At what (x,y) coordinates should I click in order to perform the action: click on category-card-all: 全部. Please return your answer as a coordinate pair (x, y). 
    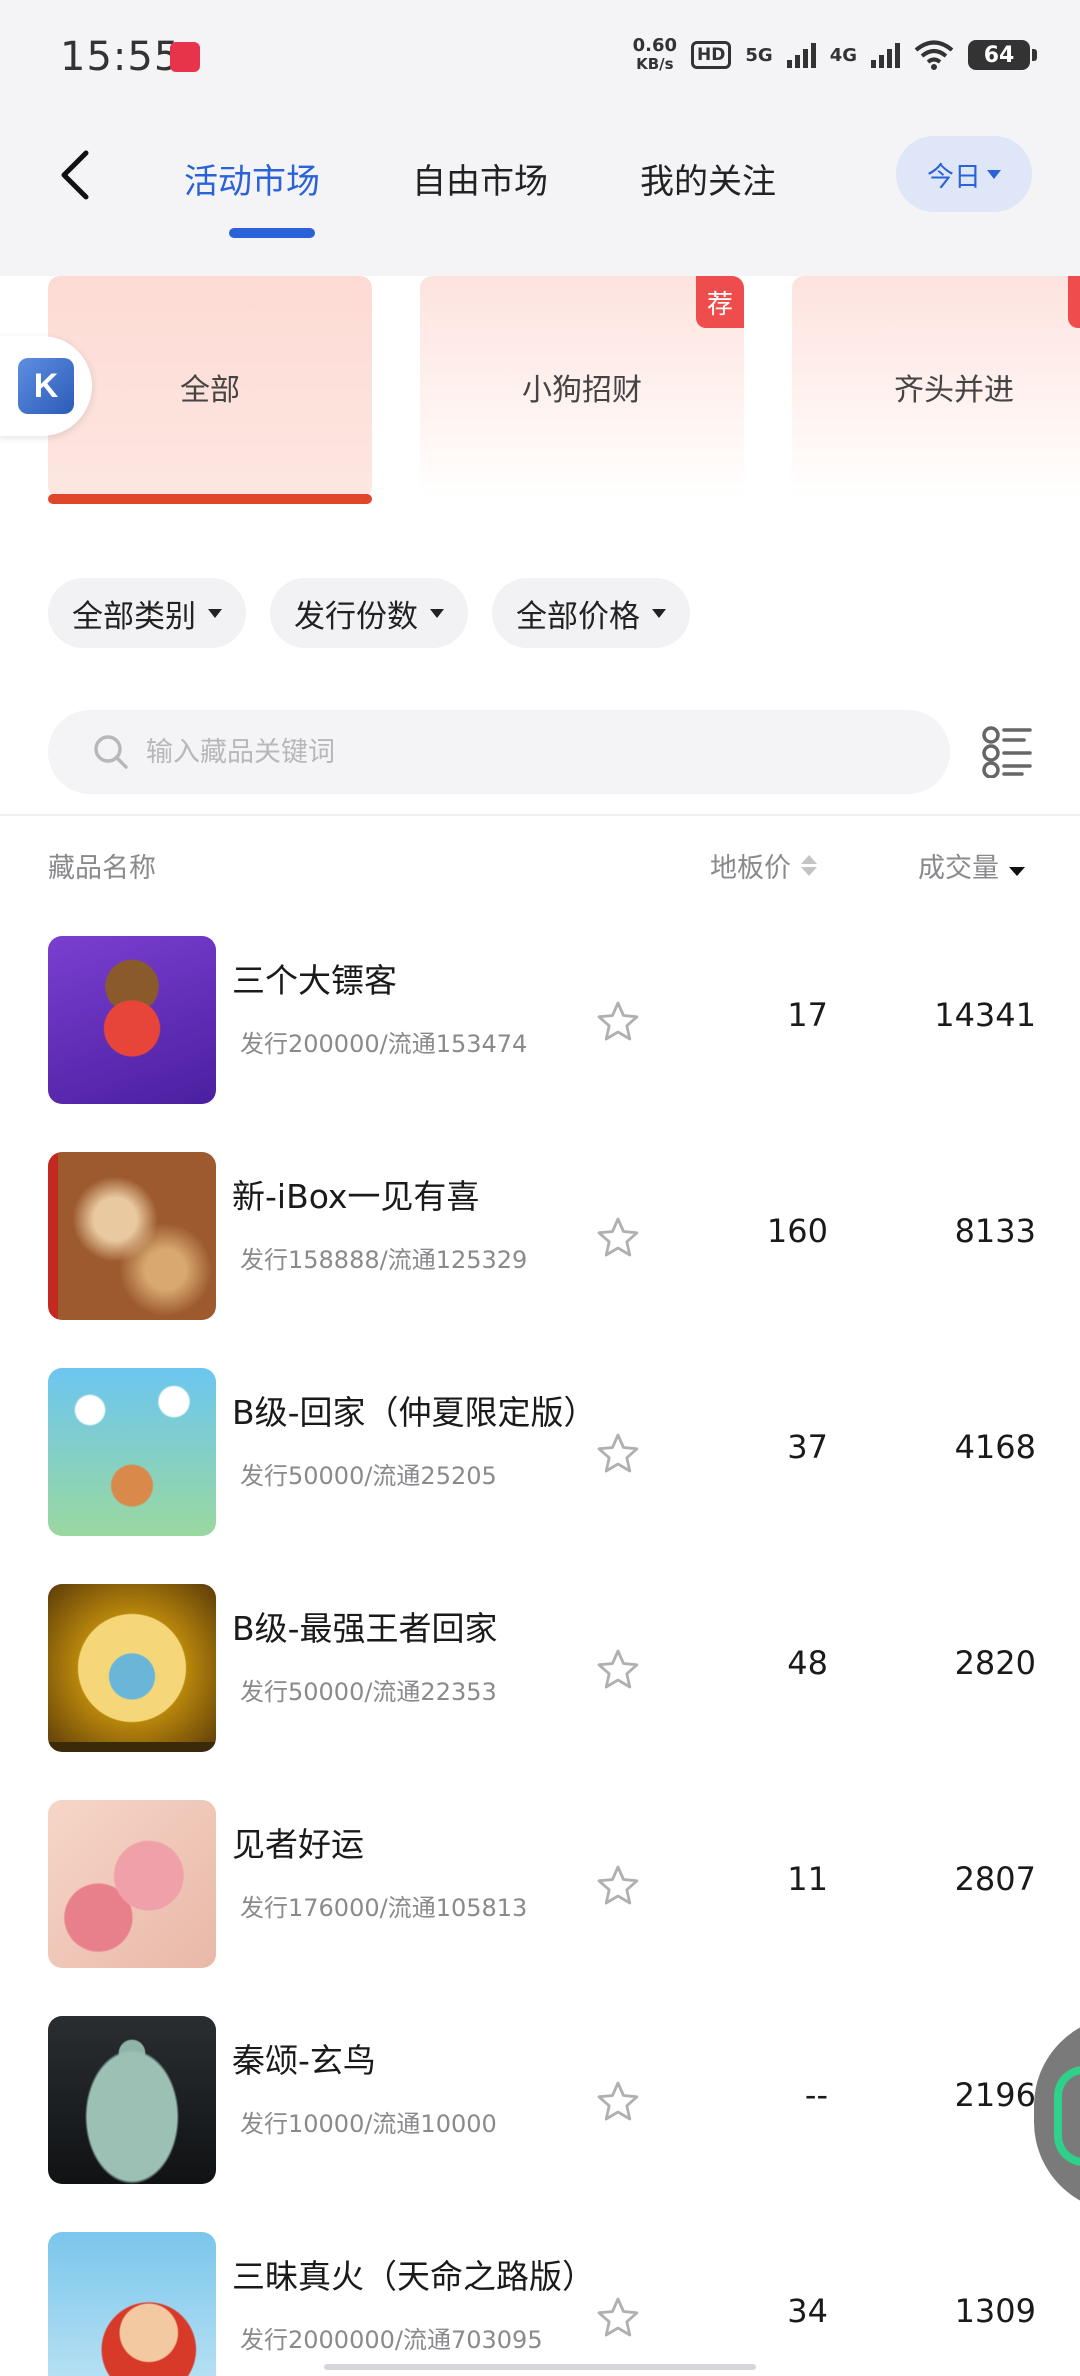
    Looking at the image, I should click on (210, 387).